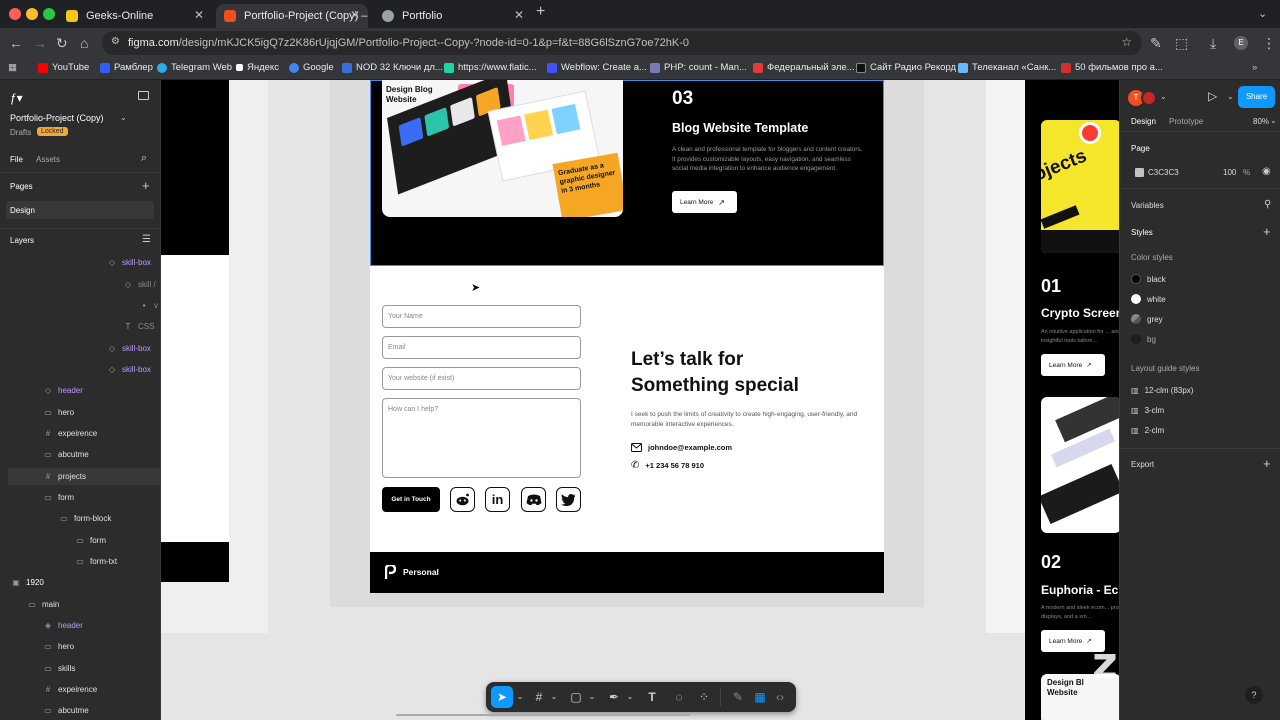 The height and width of the screenshot is (720, 1280). Describe the element at coordinates (62, 390) in the screenshot. I see `layer-item: ◇ header` at that location.